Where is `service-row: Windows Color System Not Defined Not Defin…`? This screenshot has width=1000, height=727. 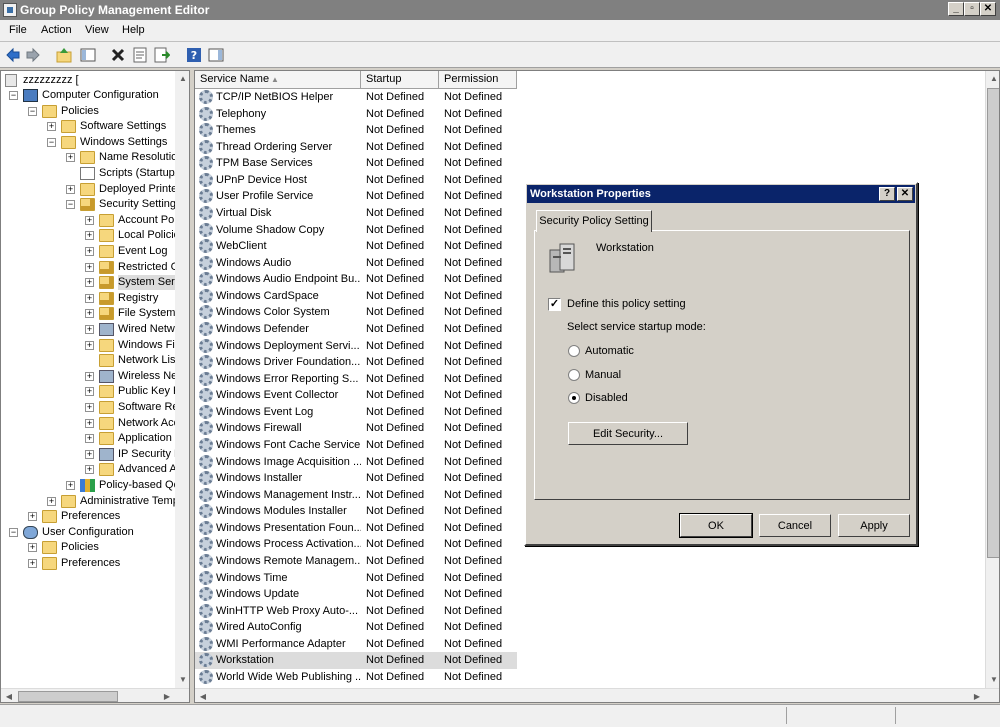 service-row: Windows Color System Not Defined Not Defin… is located at coordinates (356, 312).